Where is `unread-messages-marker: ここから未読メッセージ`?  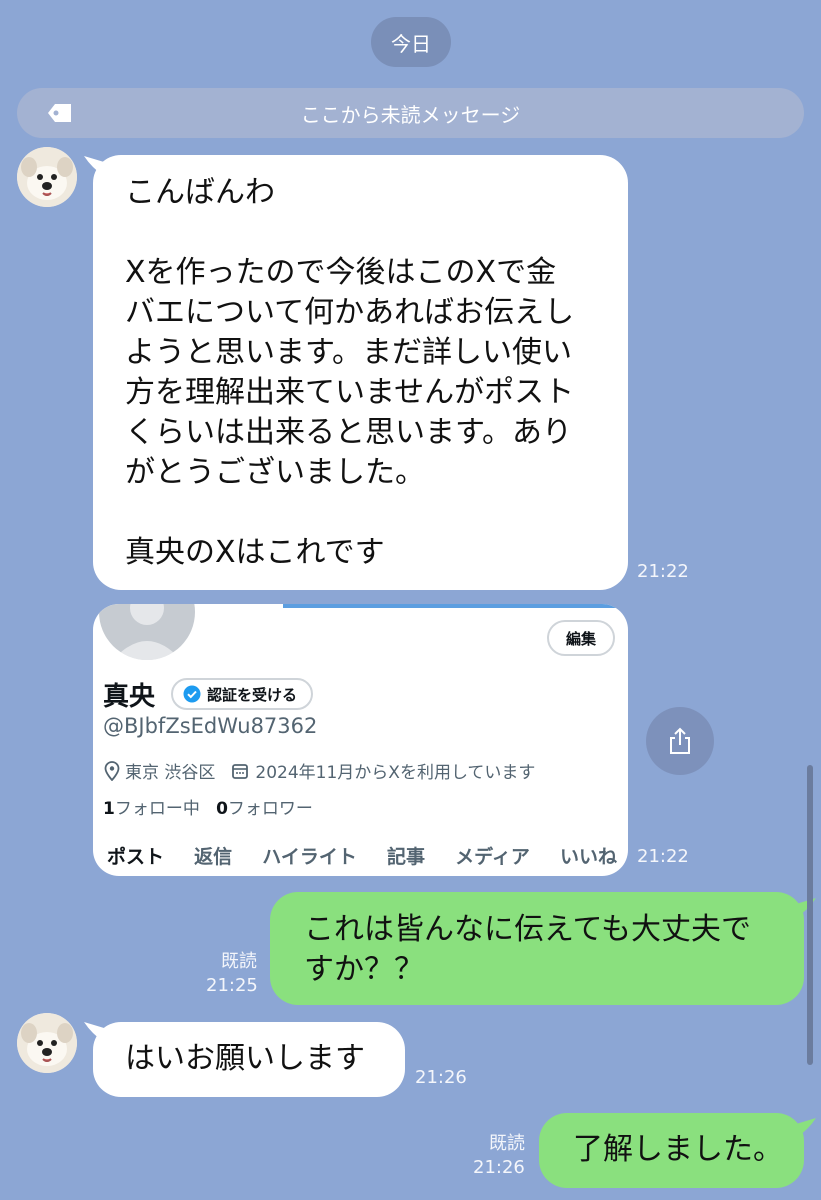
unread-messages-marker: ここから未読メッセージ is located at coordinates (410, 113).